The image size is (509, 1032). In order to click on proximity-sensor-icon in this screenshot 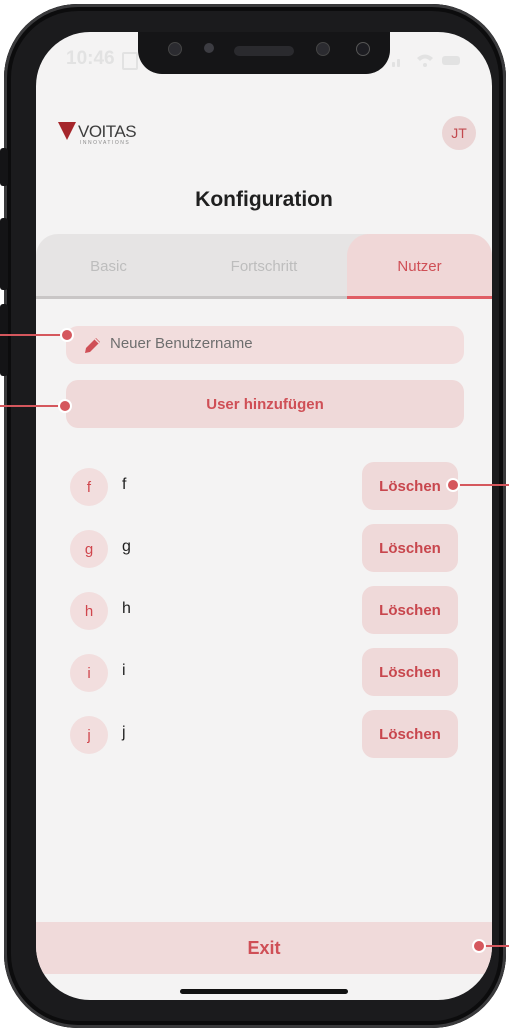, I will do `click(323, 49)`.